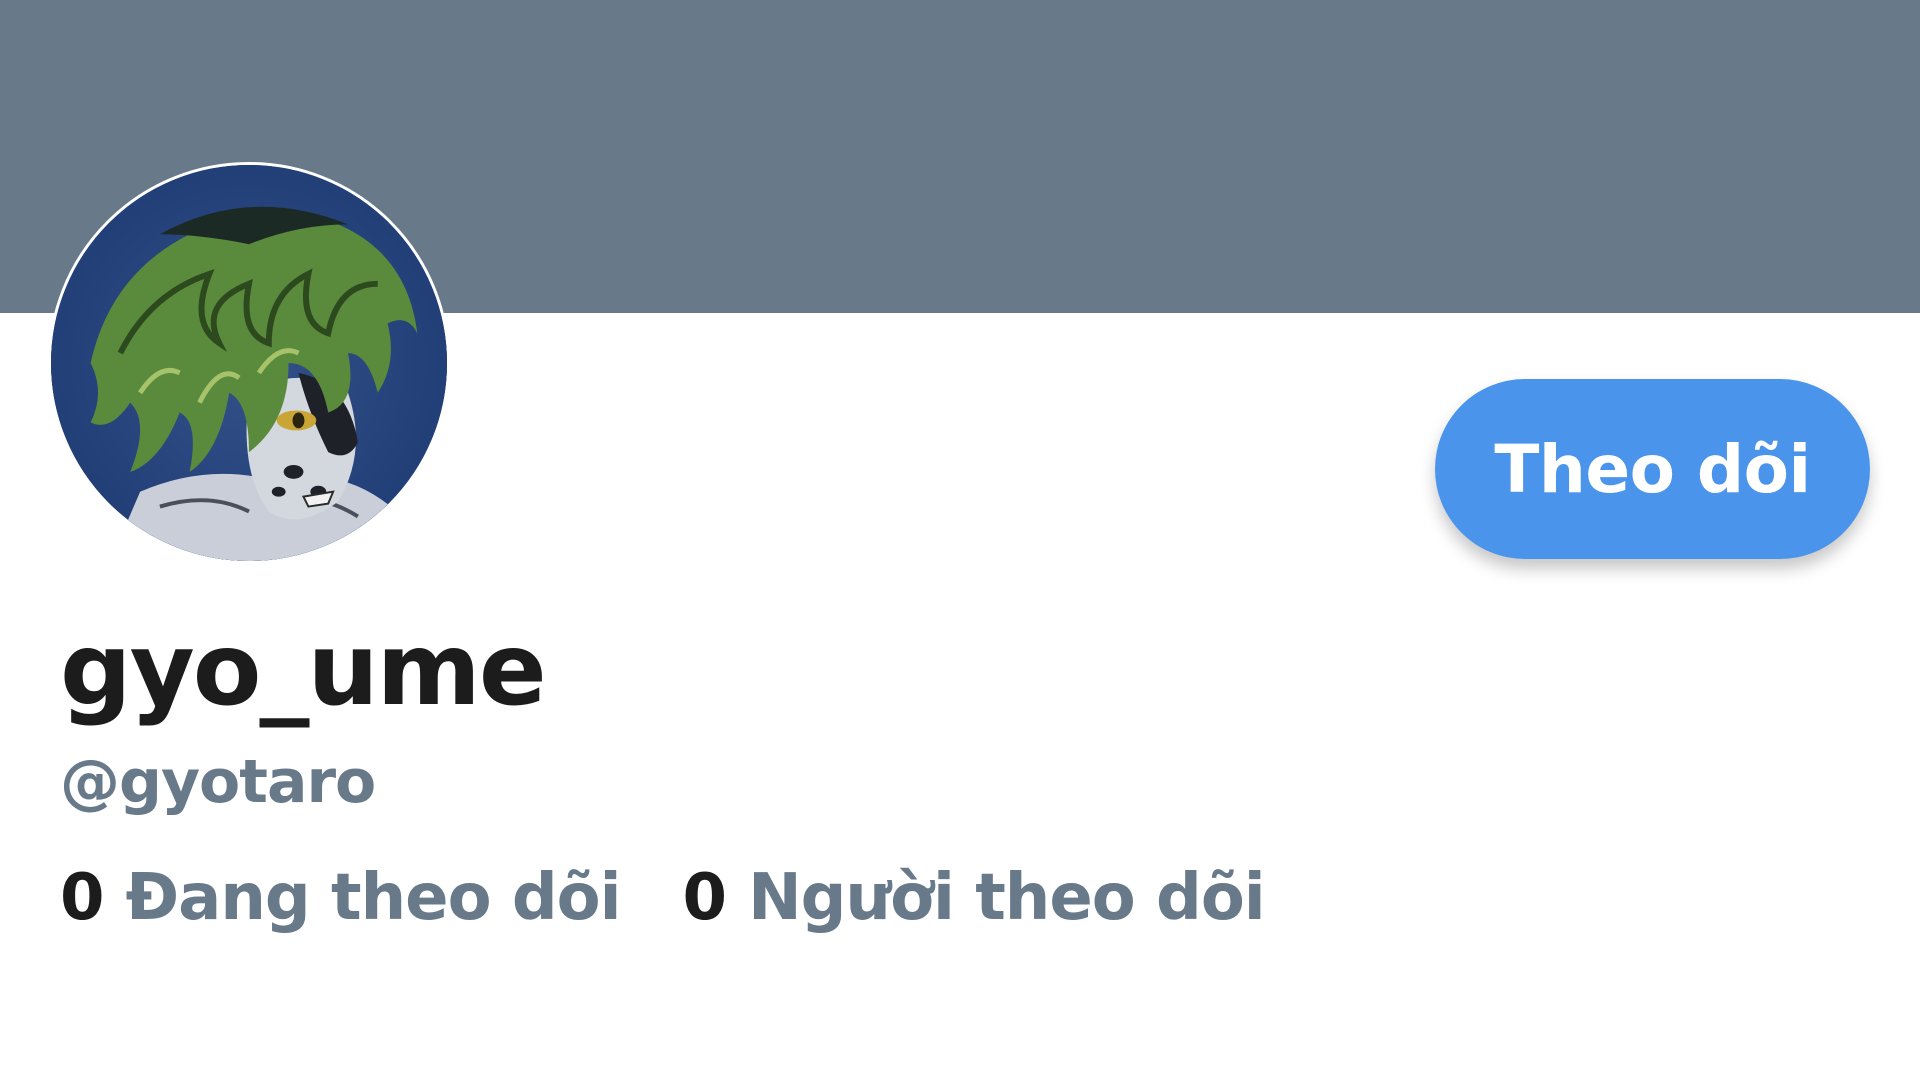  I want to click on following-stat: 0 Đang theo dõi, so click(341, 898).